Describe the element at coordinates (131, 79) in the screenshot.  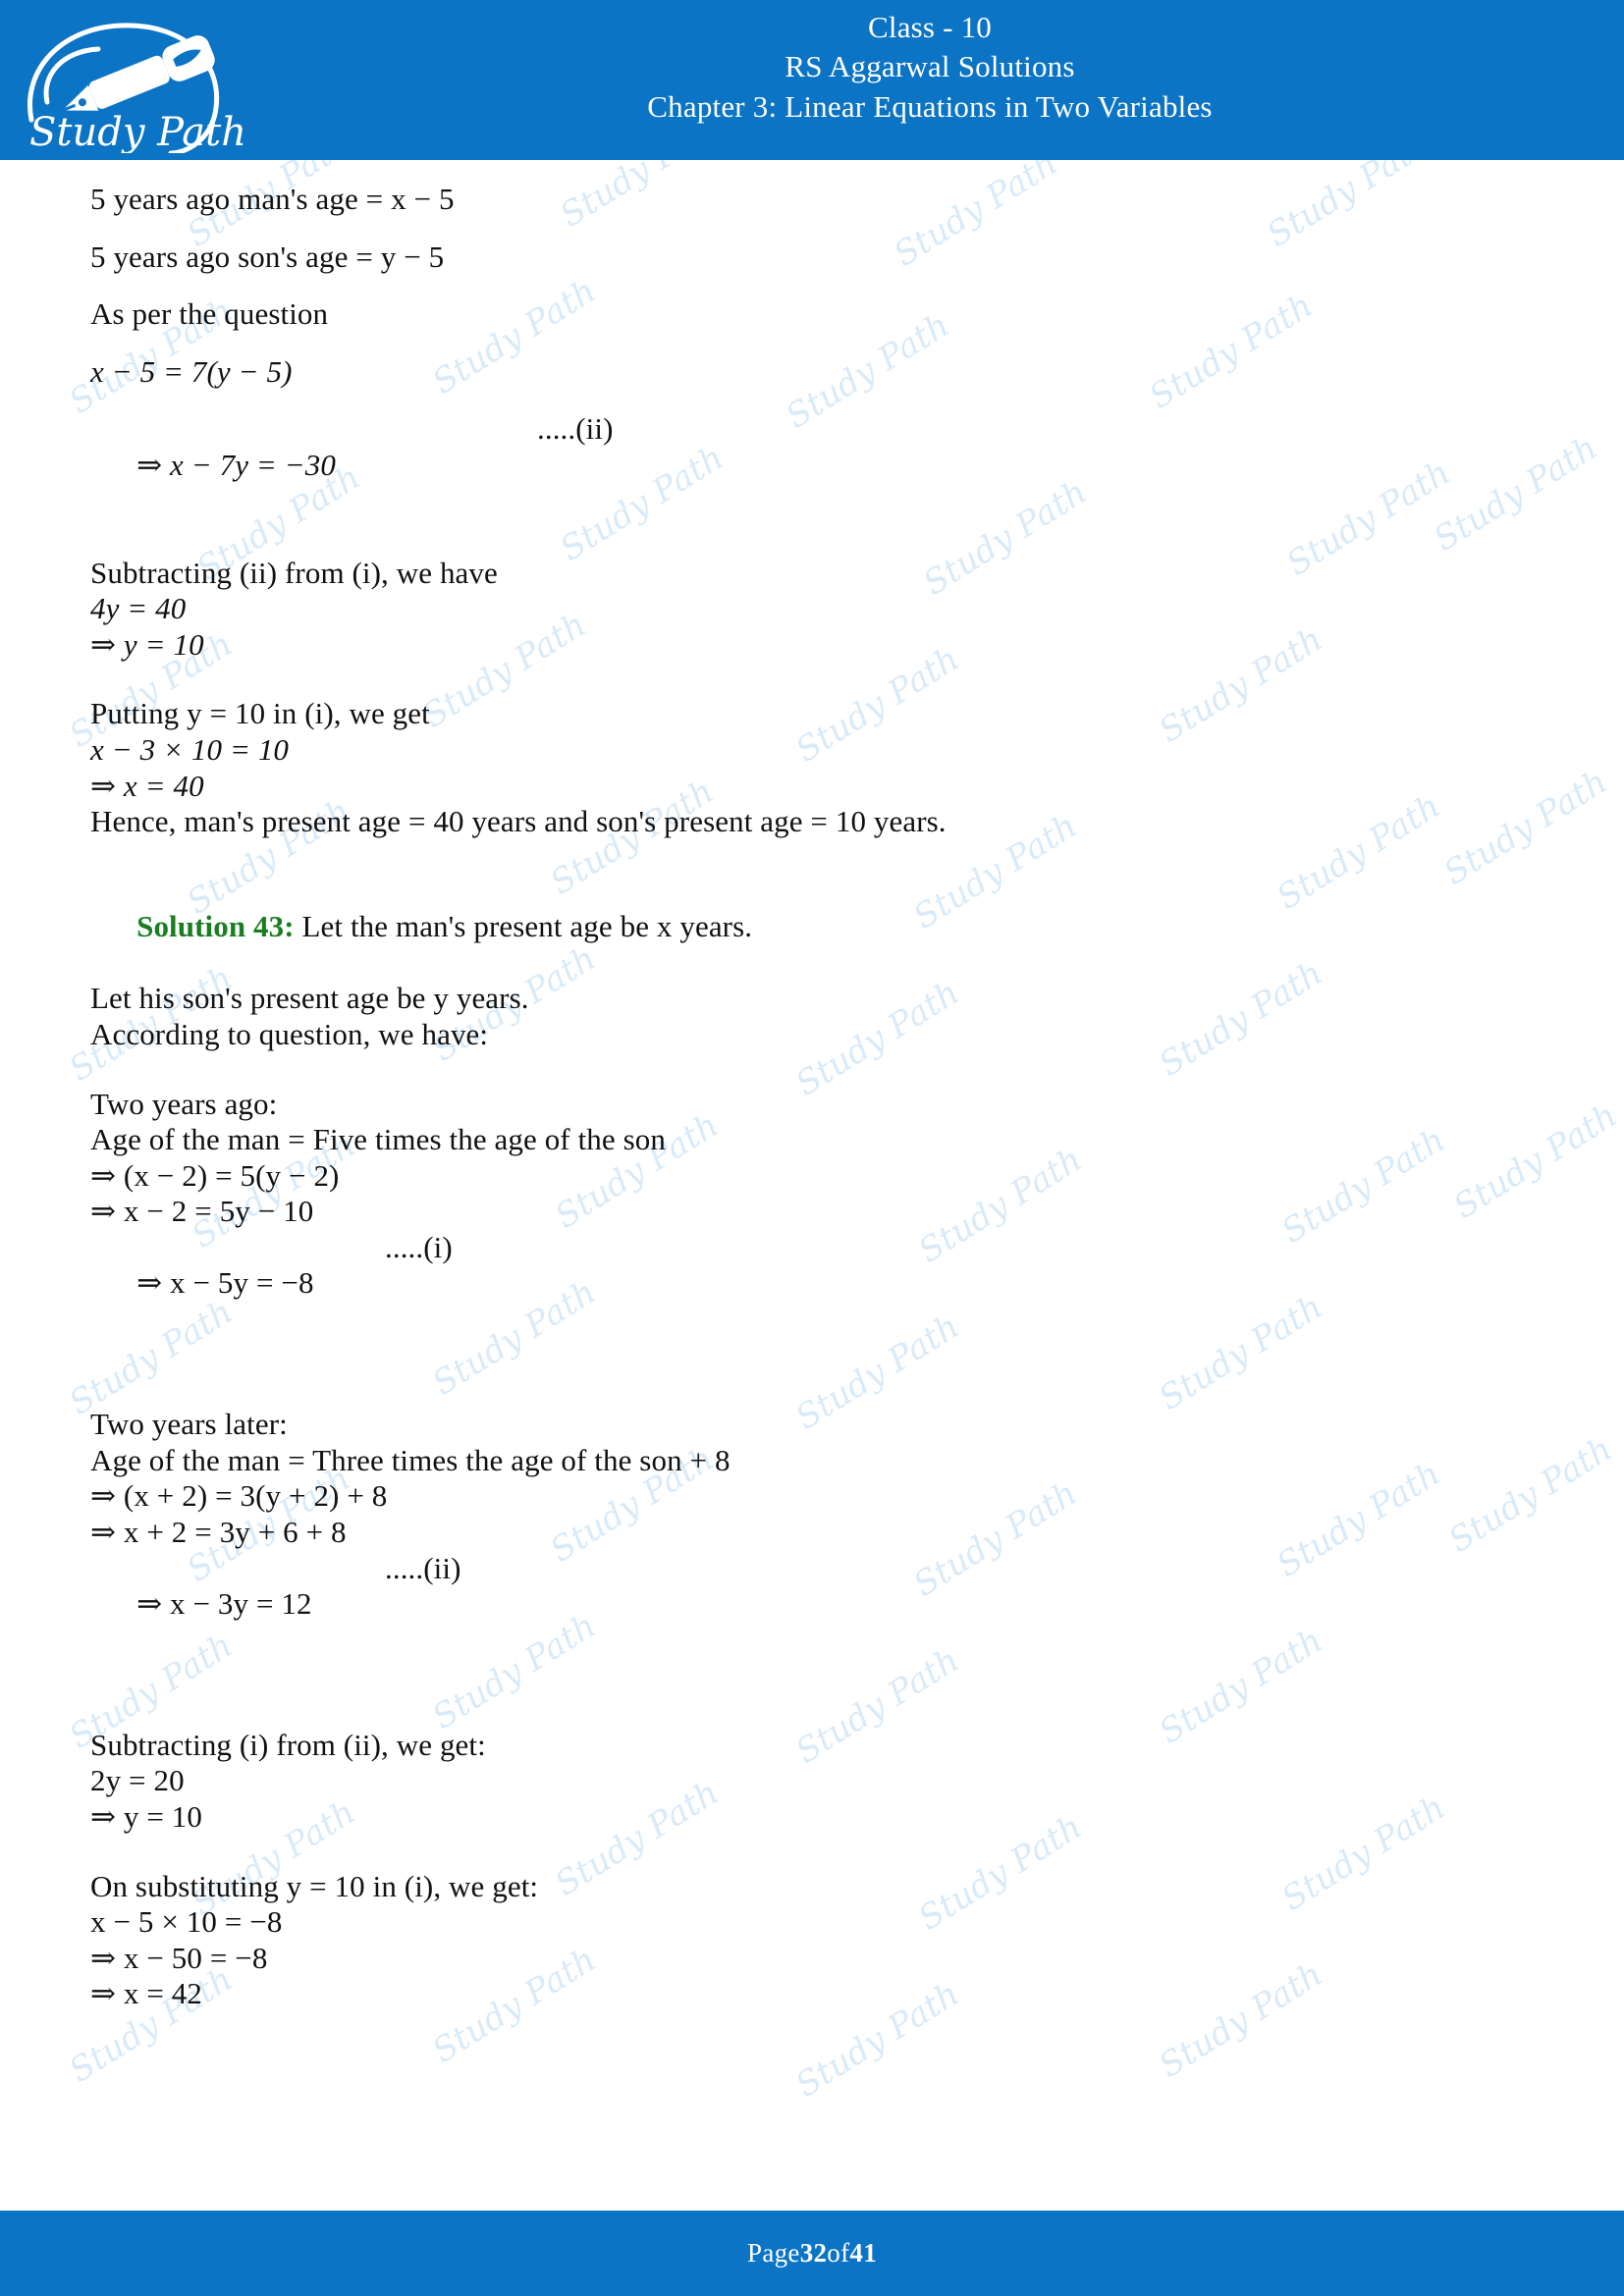
I see `study-path-logo: Study Path` at that location.